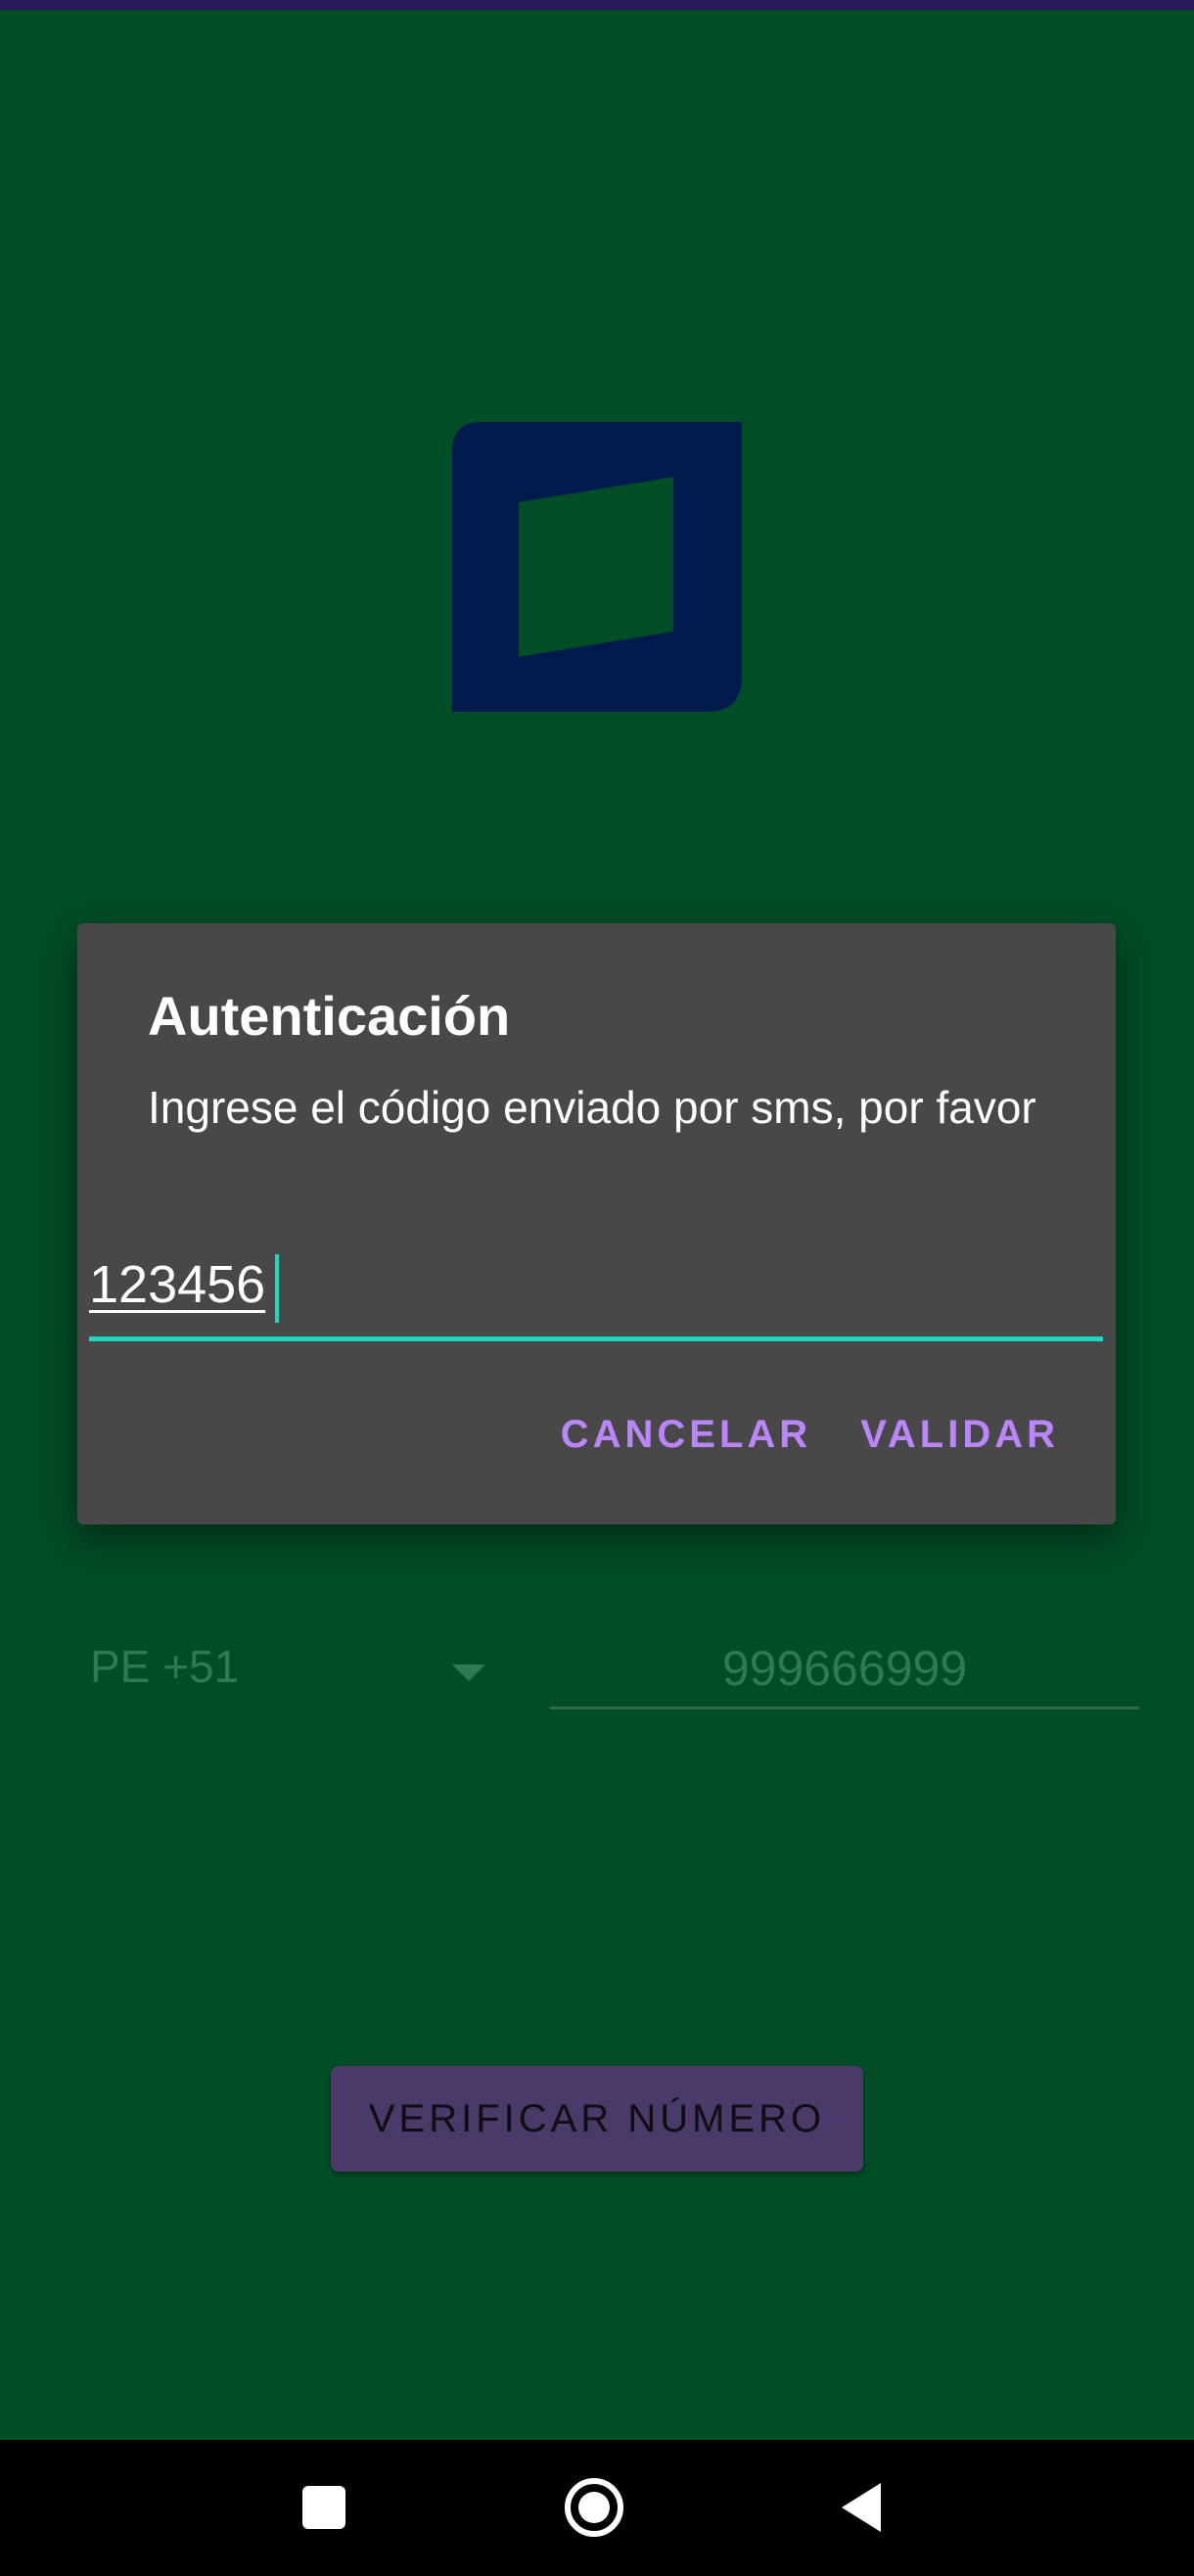 The image size is (1194, 2576). I want to click on navigation-bar, so click(597, 2508).